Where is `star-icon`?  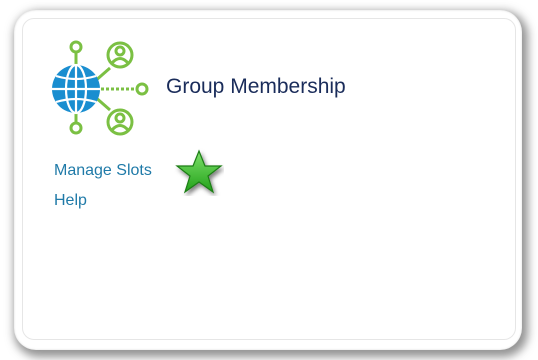 star-icon is located at coordinates (199, 171).